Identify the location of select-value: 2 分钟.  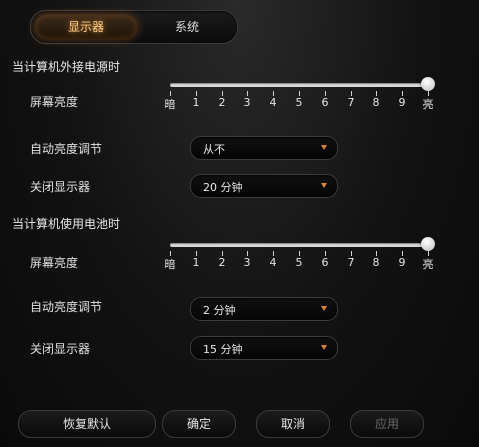
(219, 310).